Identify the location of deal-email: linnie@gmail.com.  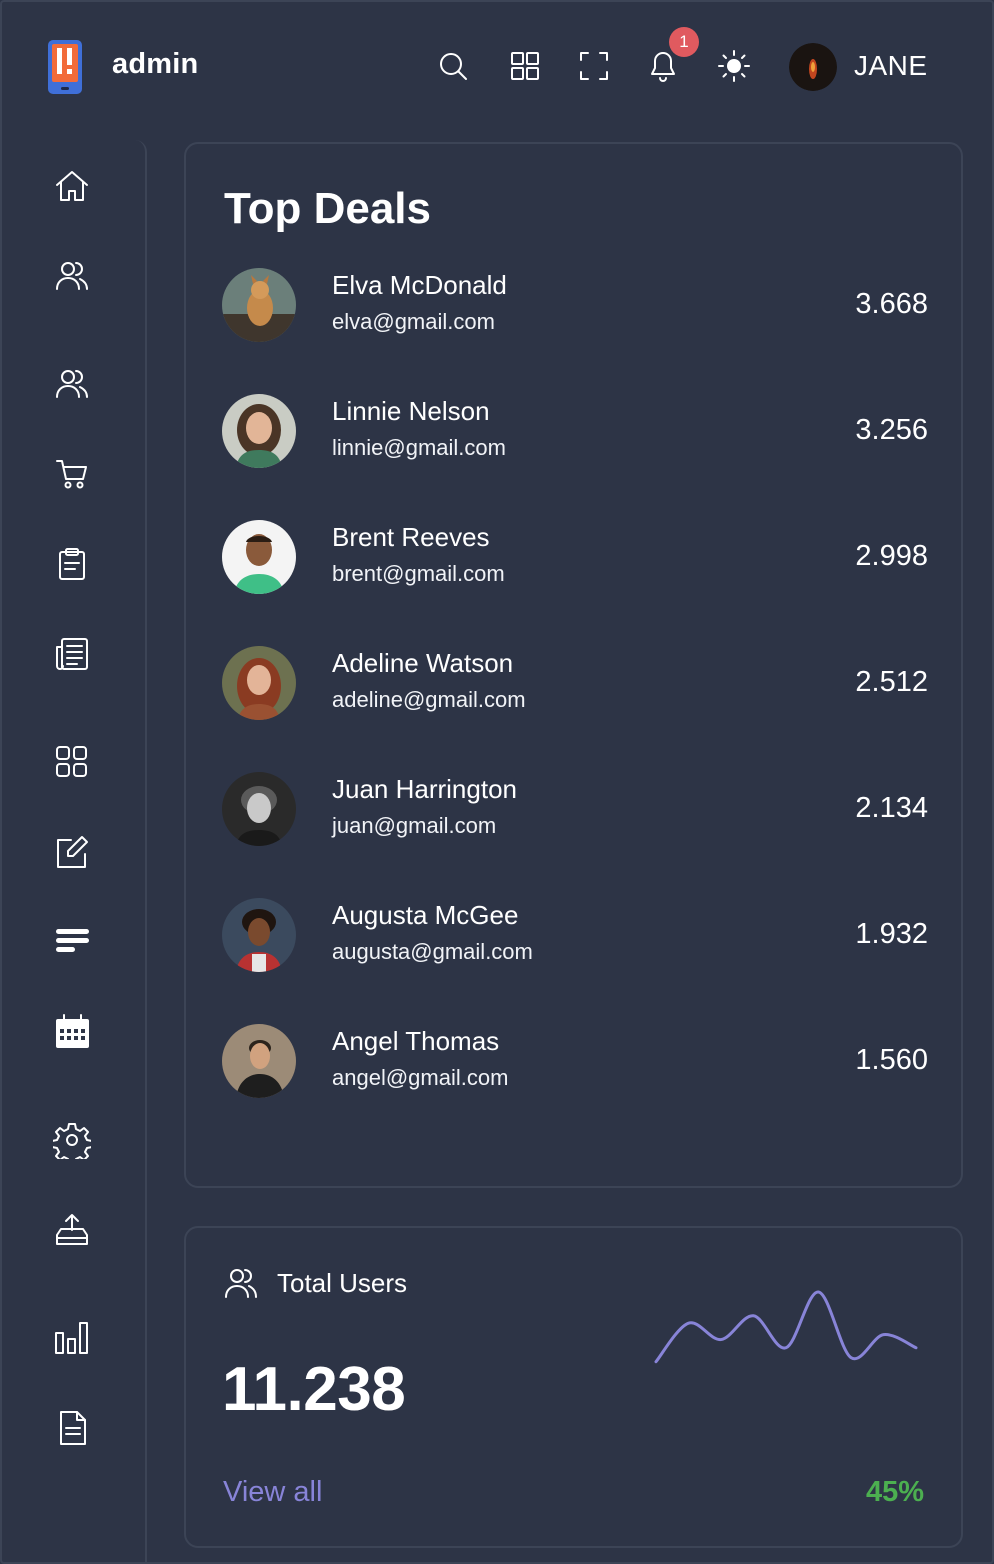
(419, 447).